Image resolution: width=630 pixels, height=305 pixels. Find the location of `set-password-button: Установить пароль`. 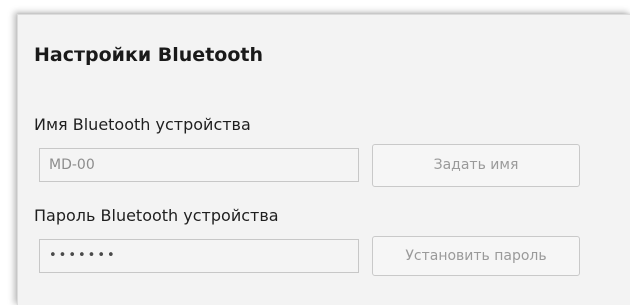

set-password-button: Установить пароль is located at coordinates (476, 256).